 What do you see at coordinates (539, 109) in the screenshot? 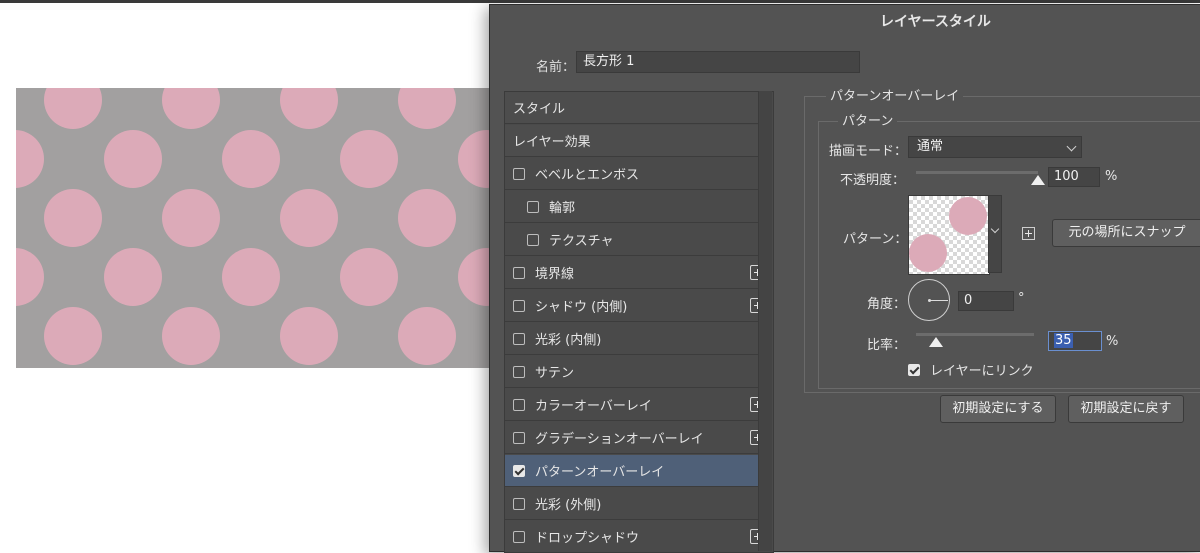
I see `style-list-item-label: スタイル` at bounding box center [539, 109].